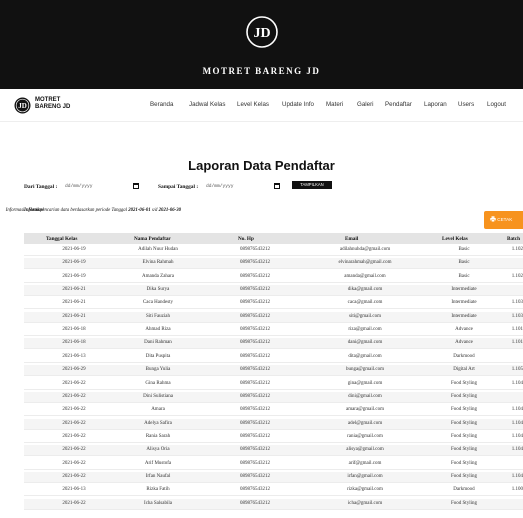 This screenshot has height=518, width=523. Describe the element at coordinates (365, 436) in the screenshot. I see `table-cell: rania@gmail.com` at that location.